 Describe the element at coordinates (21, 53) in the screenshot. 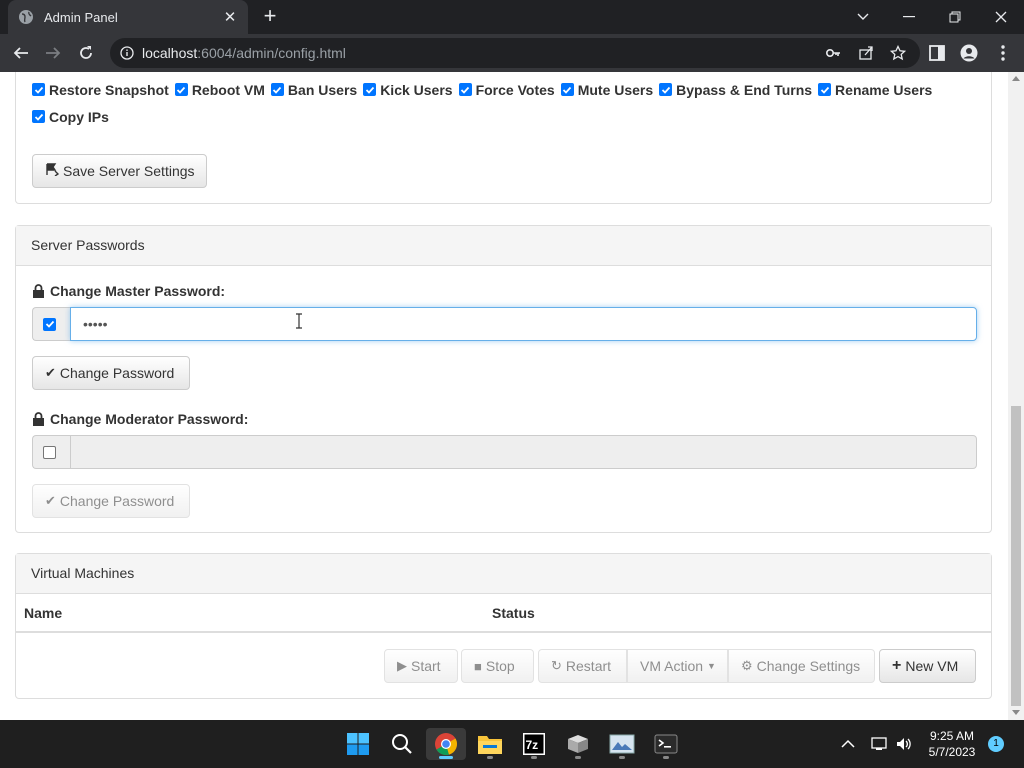

I see `back-button` at that location.